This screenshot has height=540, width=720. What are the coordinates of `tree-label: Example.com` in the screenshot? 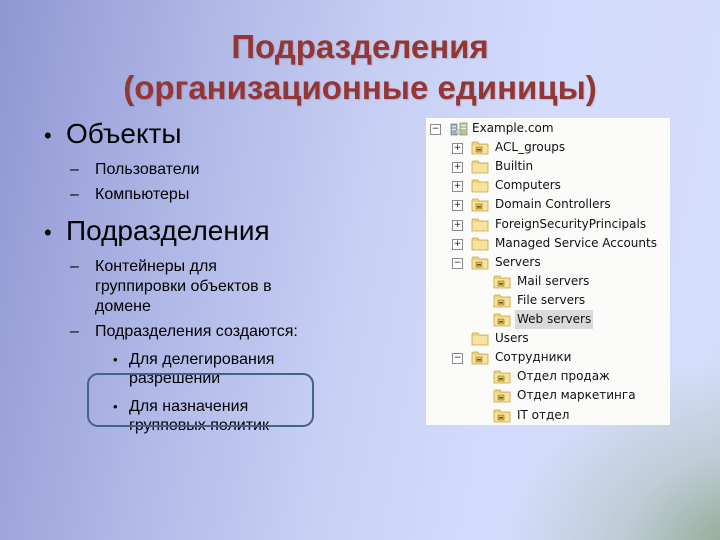 It's located at (513, 128).